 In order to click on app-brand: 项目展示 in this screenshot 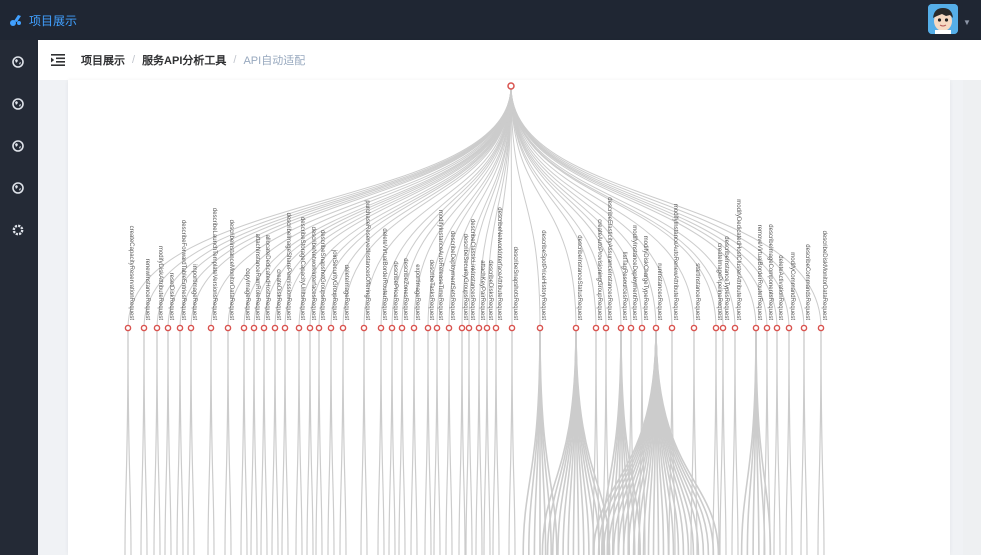, I will do `click(41, 20)`.